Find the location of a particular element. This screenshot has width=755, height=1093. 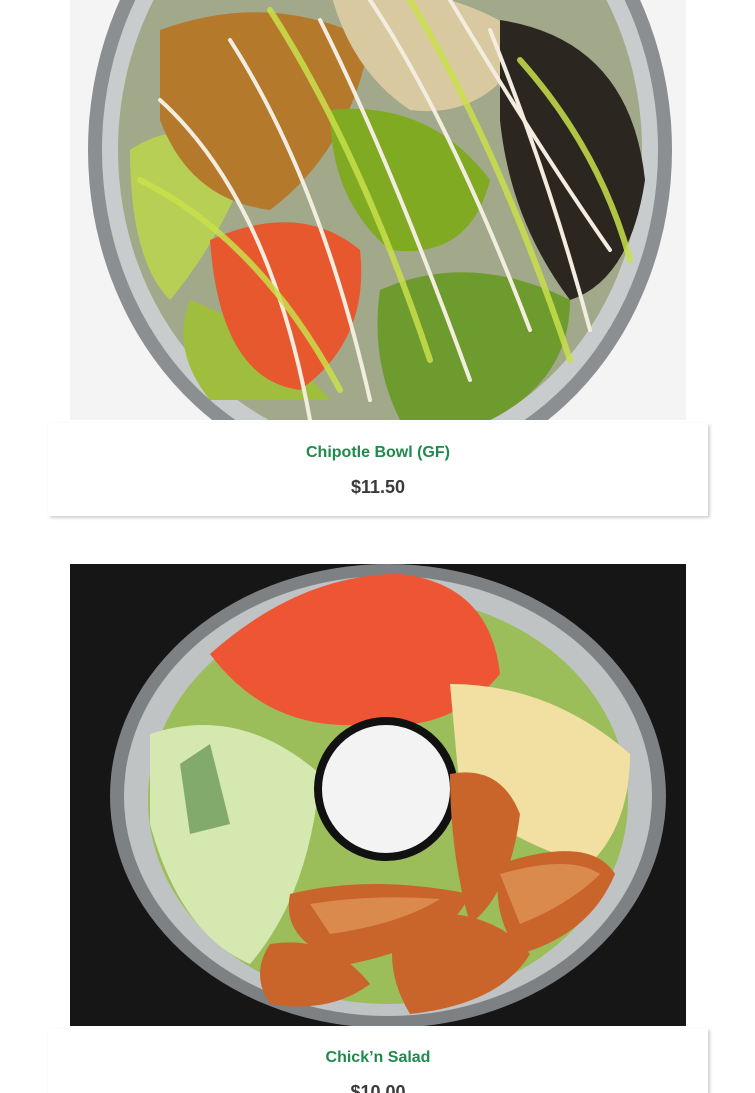

item-name: Chipotle Bowl (GF) is located at coordinates (378, 453).